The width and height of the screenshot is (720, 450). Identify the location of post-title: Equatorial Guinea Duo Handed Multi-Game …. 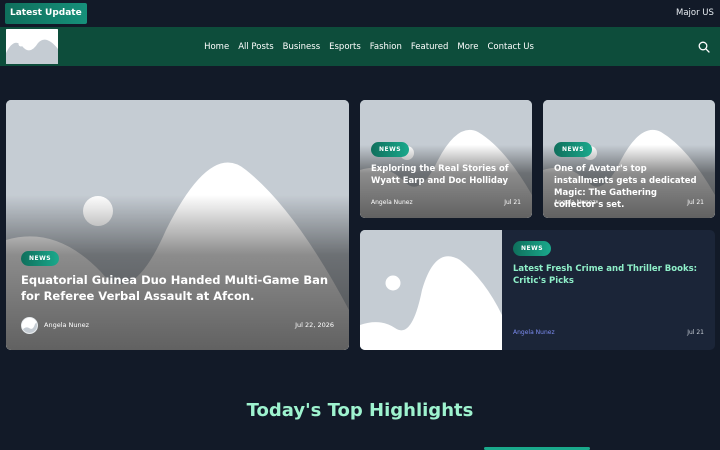
(181, 288).